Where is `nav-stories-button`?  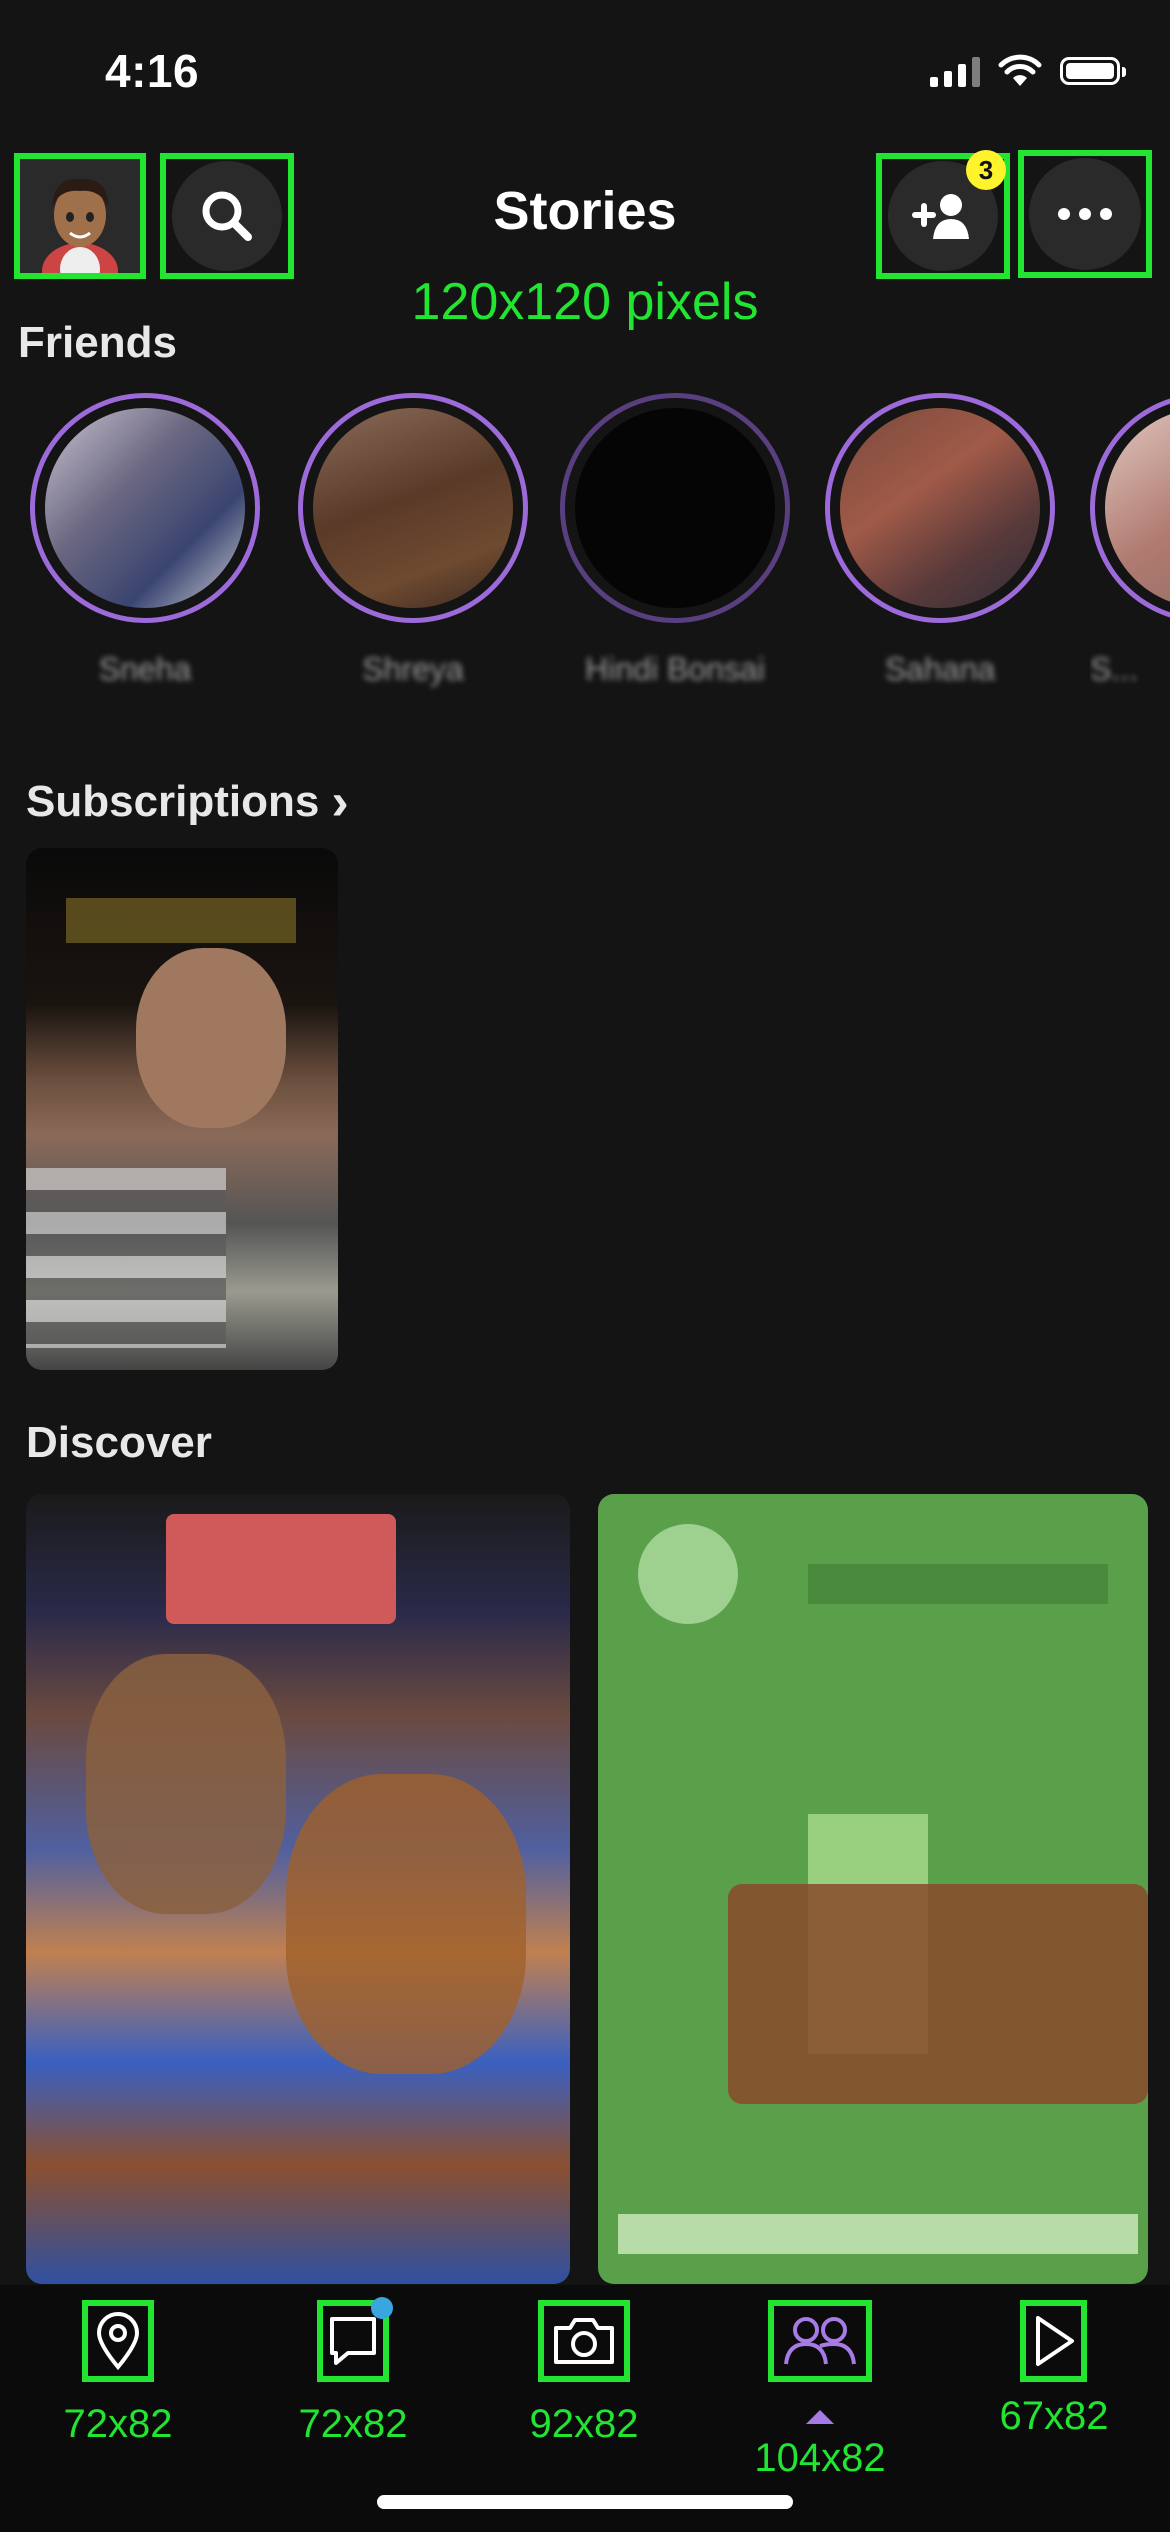
nav-stories-button is located at coordinates (820, 2341).